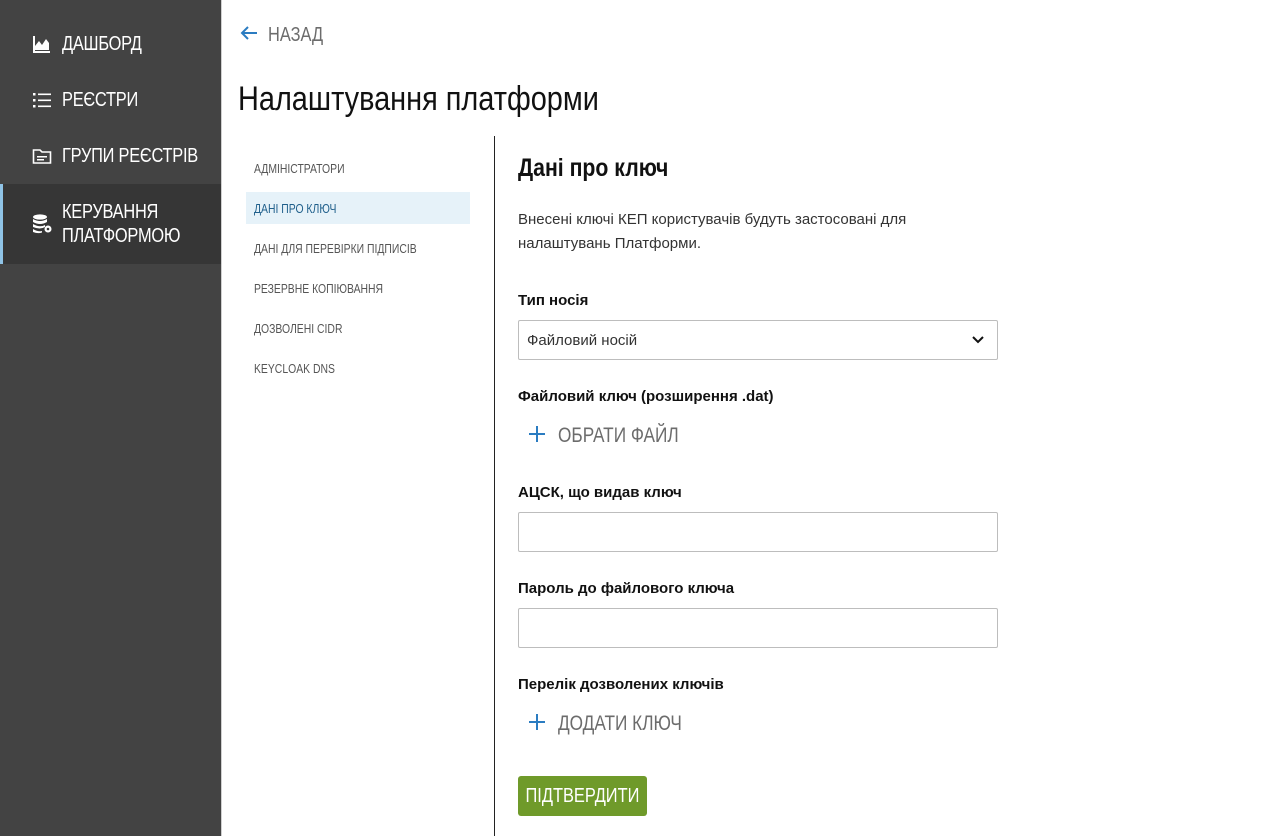  What do you see at coordinates (335, 248) in the screenshot?
I see `submenu-item-label: Дані для перевірки підписів` at bounding box center [335, 248].